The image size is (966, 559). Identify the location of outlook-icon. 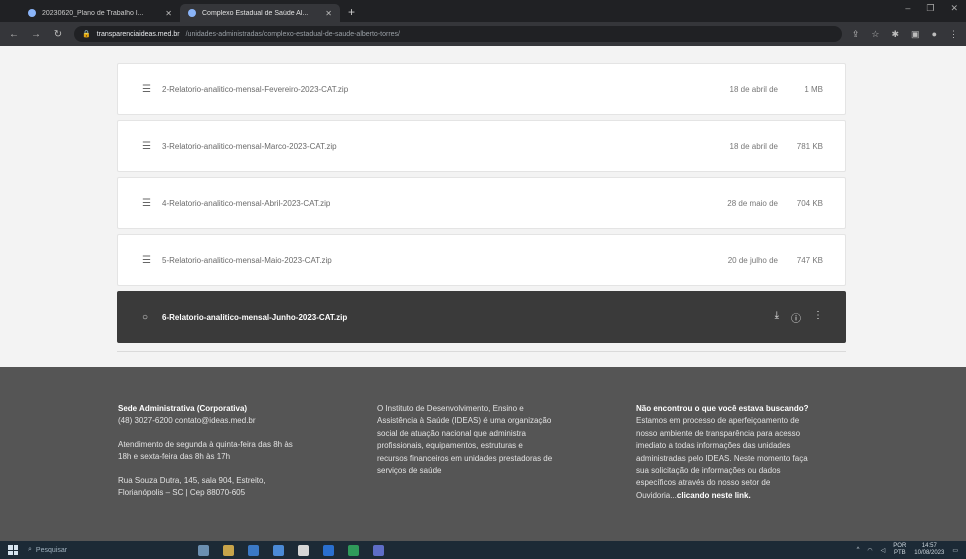
(328, 550).